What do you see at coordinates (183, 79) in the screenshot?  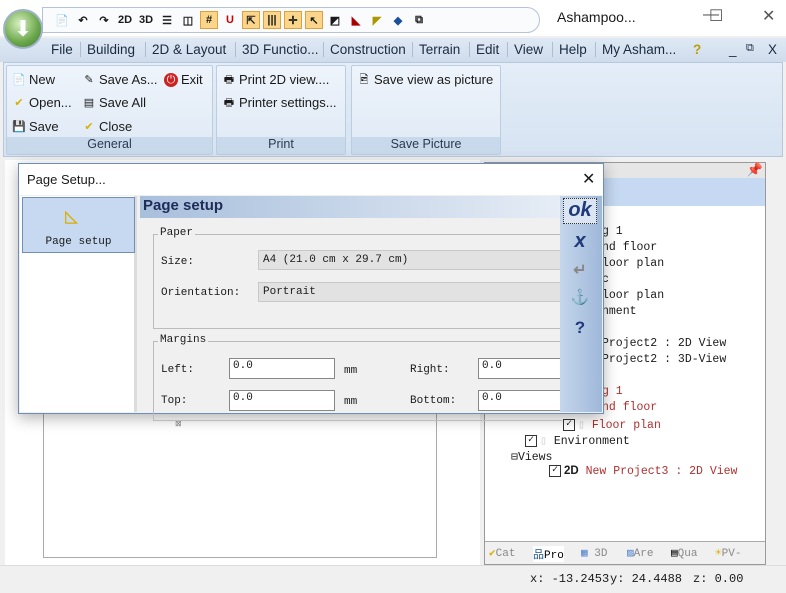 I see `exit-button: ⏻ Exit` at bounding box center [183, 79].